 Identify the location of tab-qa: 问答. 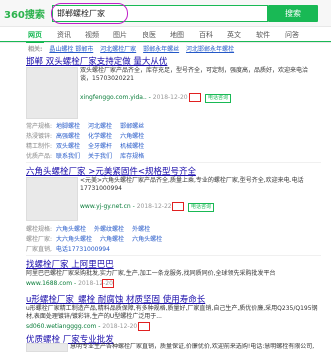
(292, 35).